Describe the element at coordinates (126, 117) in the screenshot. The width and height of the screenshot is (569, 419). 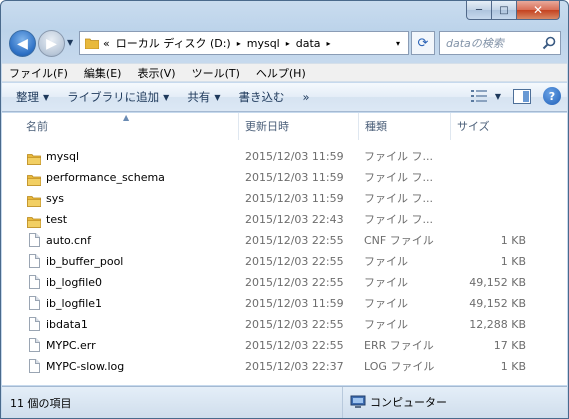
I see `sort-ascending-icon: ▲` at that location.